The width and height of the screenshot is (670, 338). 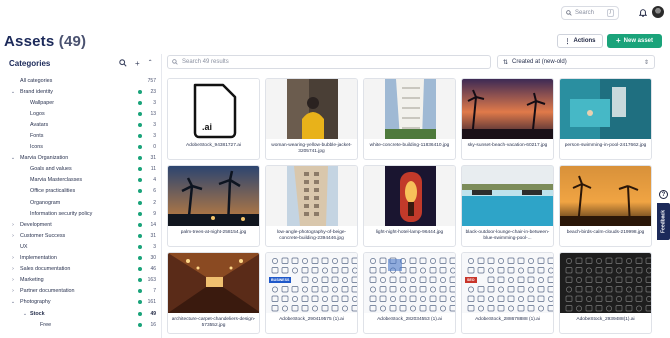 I want to click on sidebar-item: All categories 757, so click(x=81, y=80).